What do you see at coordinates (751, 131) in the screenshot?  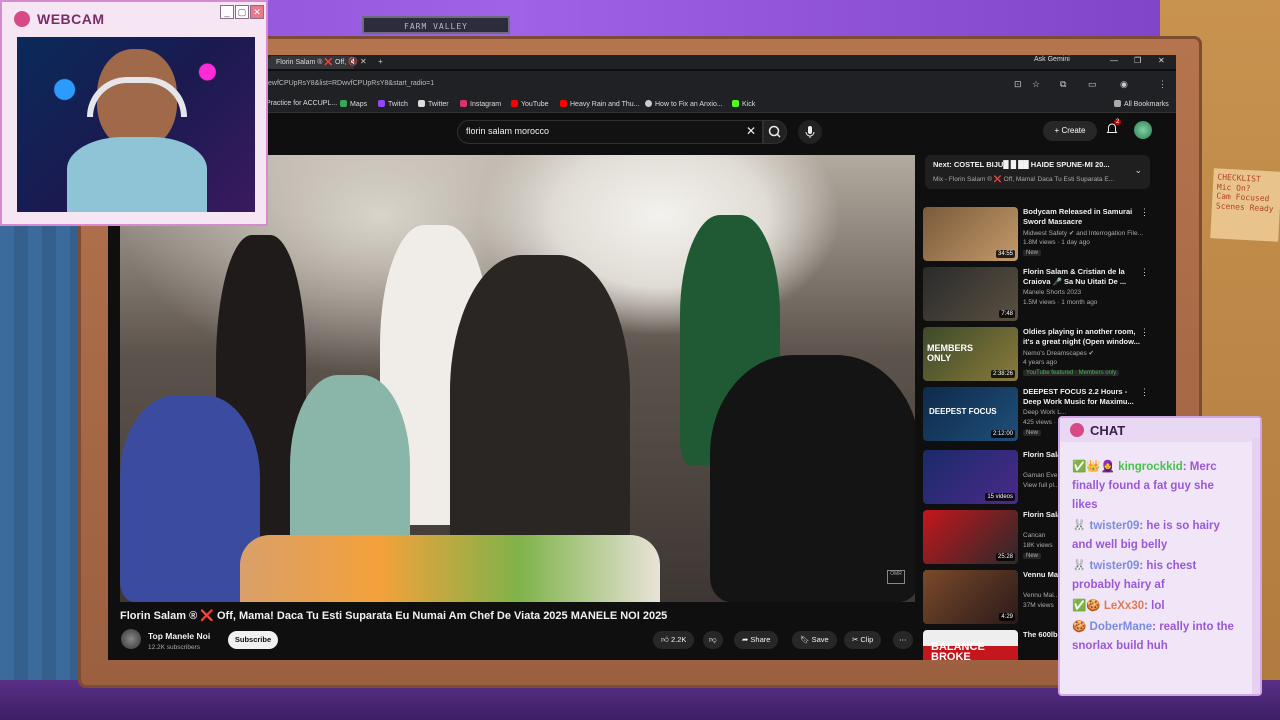 I see `clear-search-icon: ✕` at bounding box center [751, 131].